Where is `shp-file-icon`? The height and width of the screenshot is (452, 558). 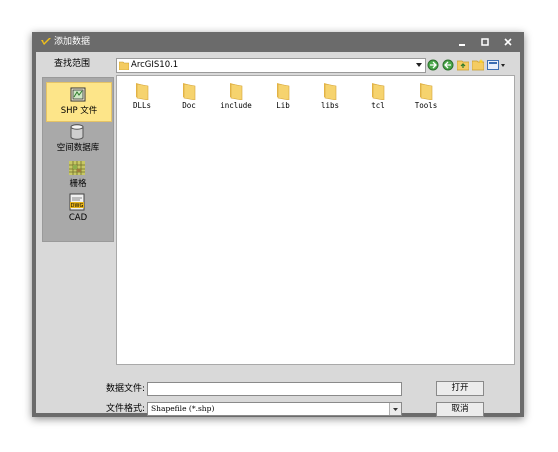 shp-file-icon is located at coordinates (78, 94).